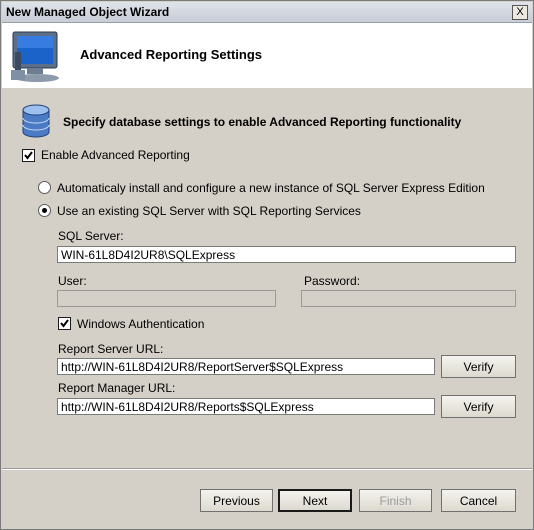  I want to click on monitor-icon, so click(35, 56).